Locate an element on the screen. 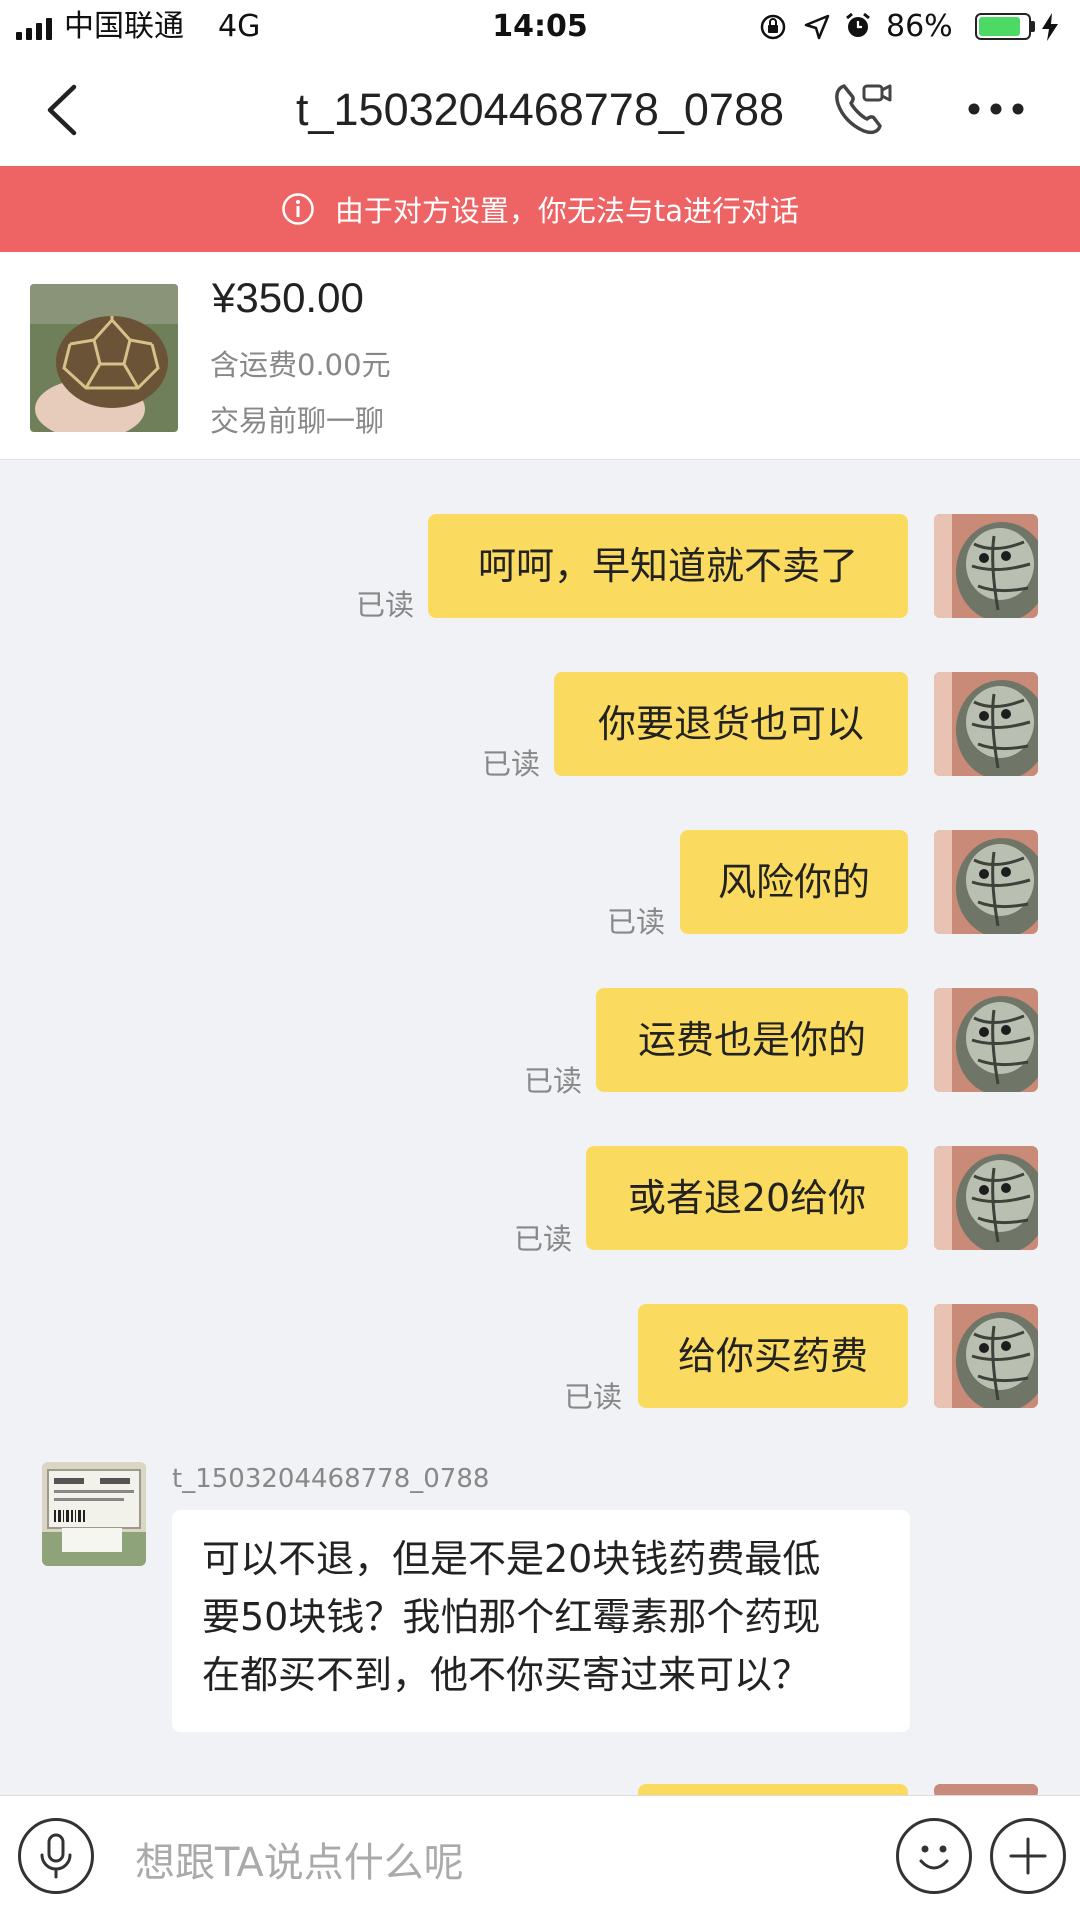 The width and height of the screenshot is (1080, 1920). outgoing-message: 风险你的 is located at coordinates (794, 882).